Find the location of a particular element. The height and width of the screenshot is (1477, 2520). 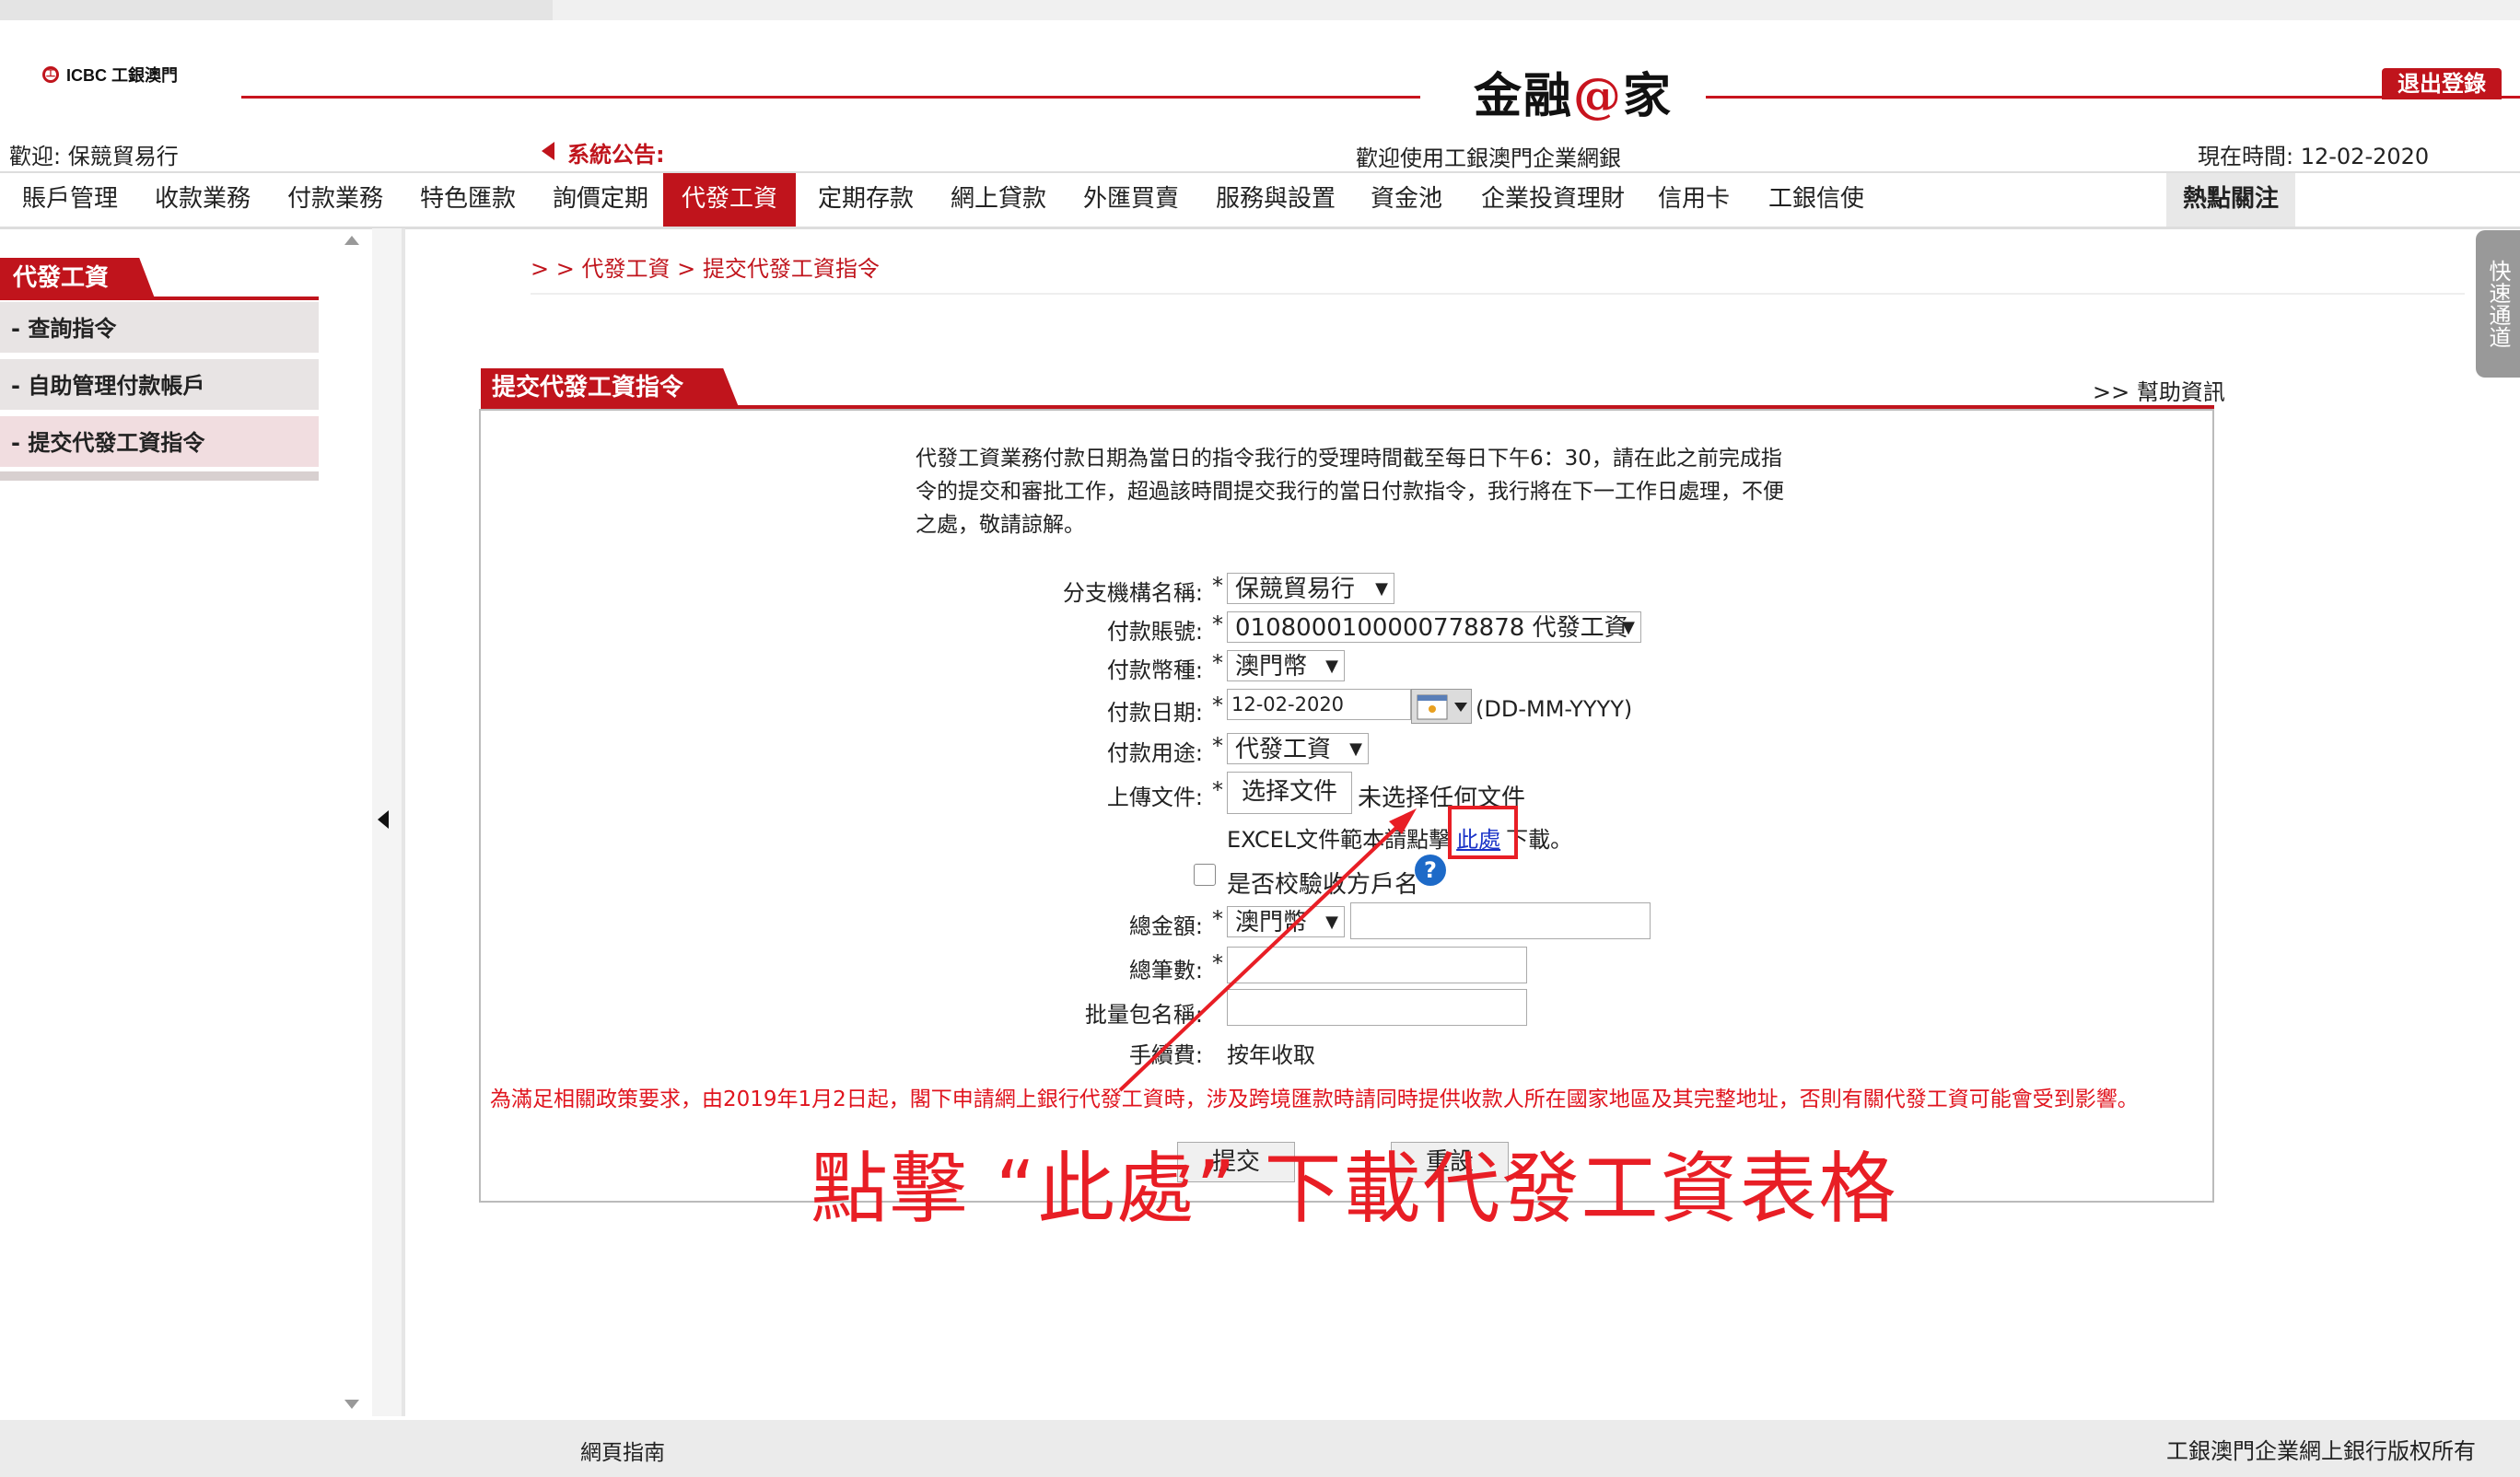

footer-guide-link: 網頁指南 is located at coordinates (622, 1450).